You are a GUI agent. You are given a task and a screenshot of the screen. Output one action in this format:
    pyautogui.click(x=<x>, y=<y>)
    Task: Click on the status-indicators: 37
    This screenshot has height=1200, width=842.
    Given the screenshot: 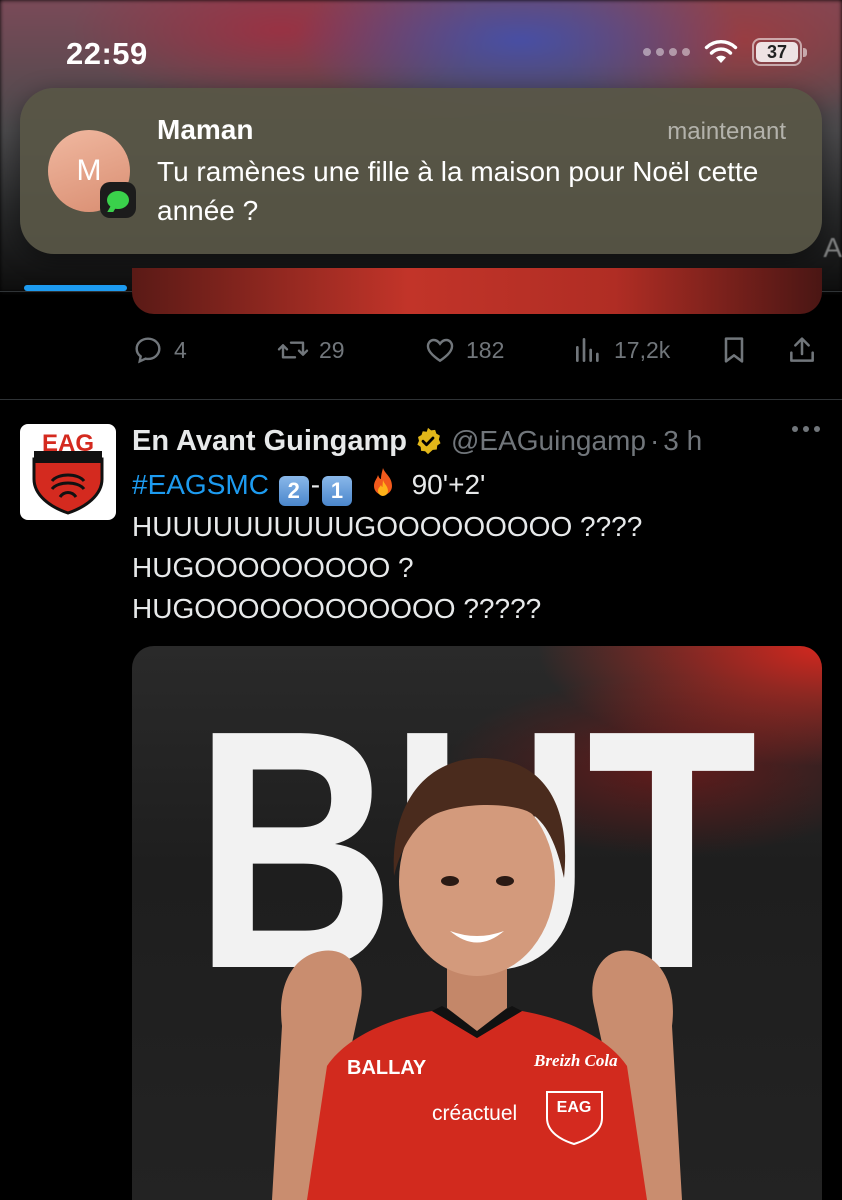 What is the action you would take?
    pyautogui.click(x=725, y=52)
    